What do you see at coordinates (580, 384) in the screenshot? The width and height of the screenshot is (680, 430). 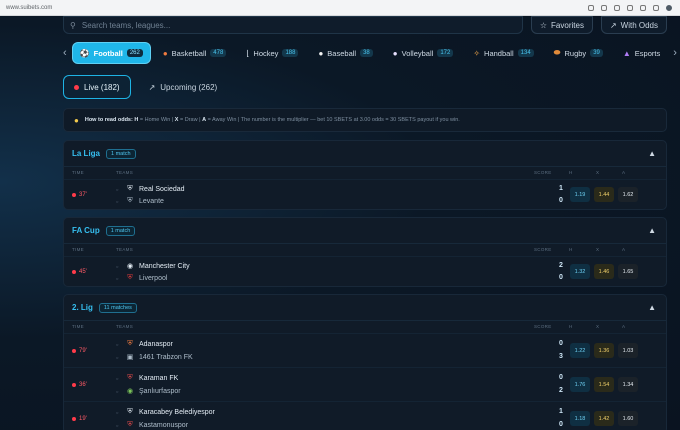 I see `odd-home-button: 1.76` at bounding box center [580, 384].